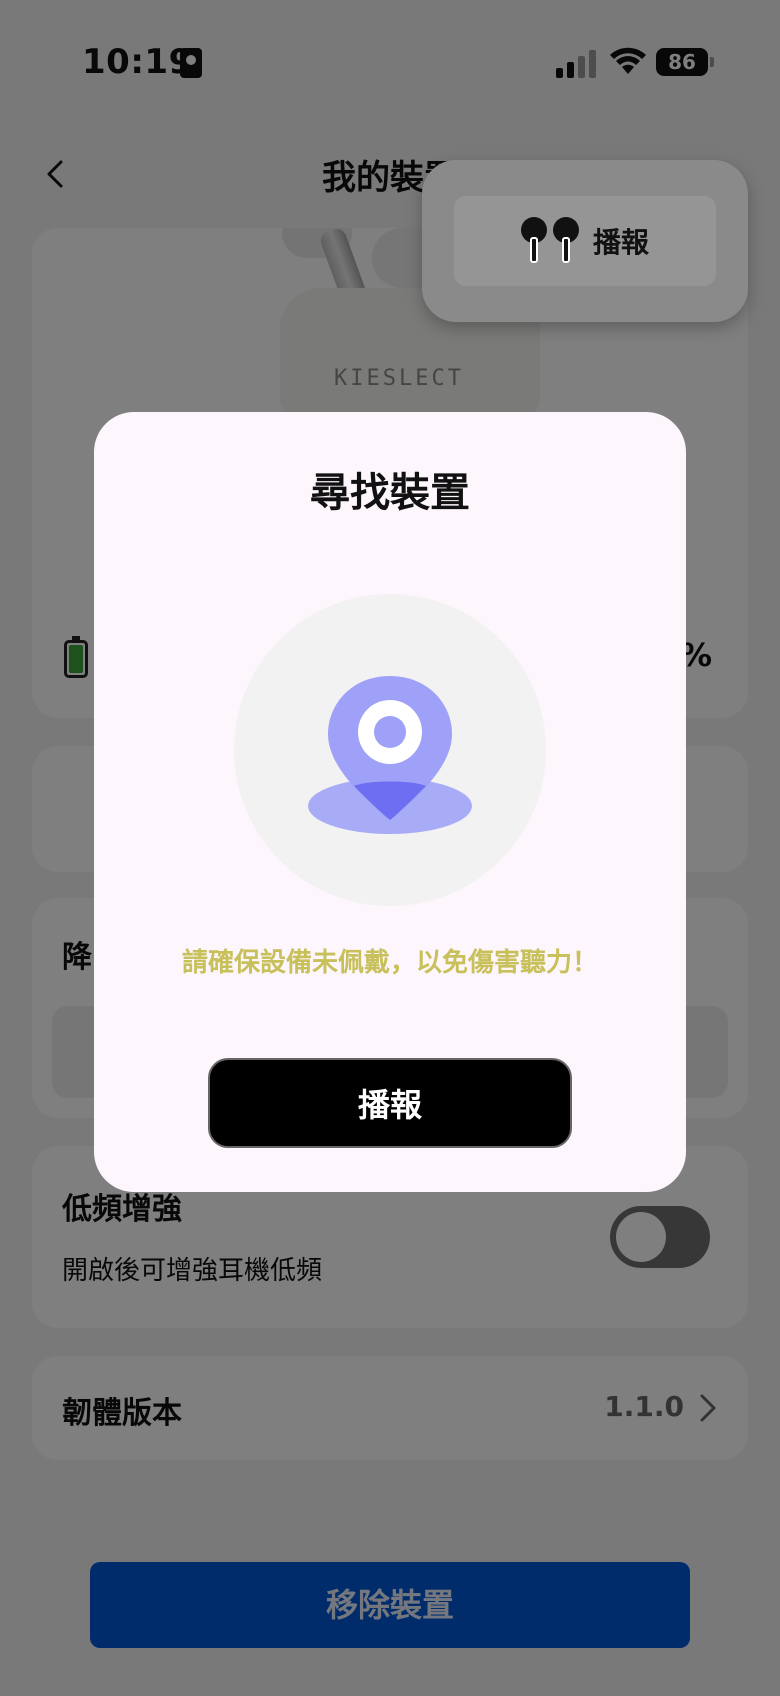  What do you see at coordinates (390, 493) in the screenshot?
I see `modal-title: 尋找裝置` at bounding box center [390, 493].